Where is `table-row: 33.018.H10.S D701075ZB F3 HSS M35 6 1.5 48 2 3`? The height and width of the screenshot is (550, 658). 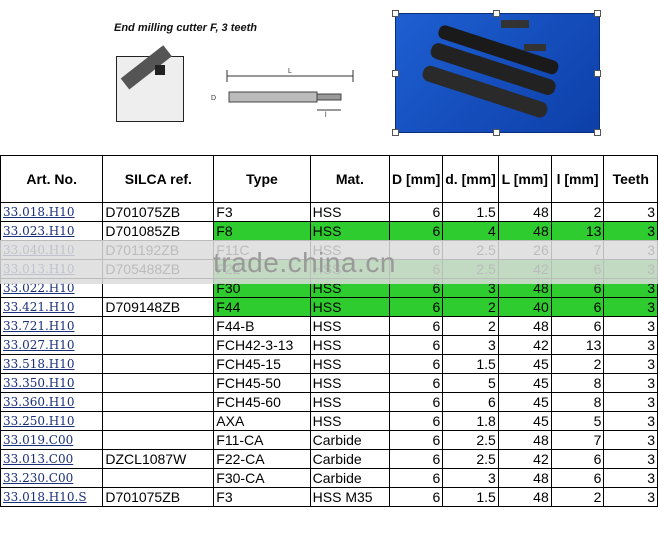
table-row: 33.018.H10.S D701075ZB F3 HSS M35 6 1.5 48 2 3 is located at coordinates (329, 497).